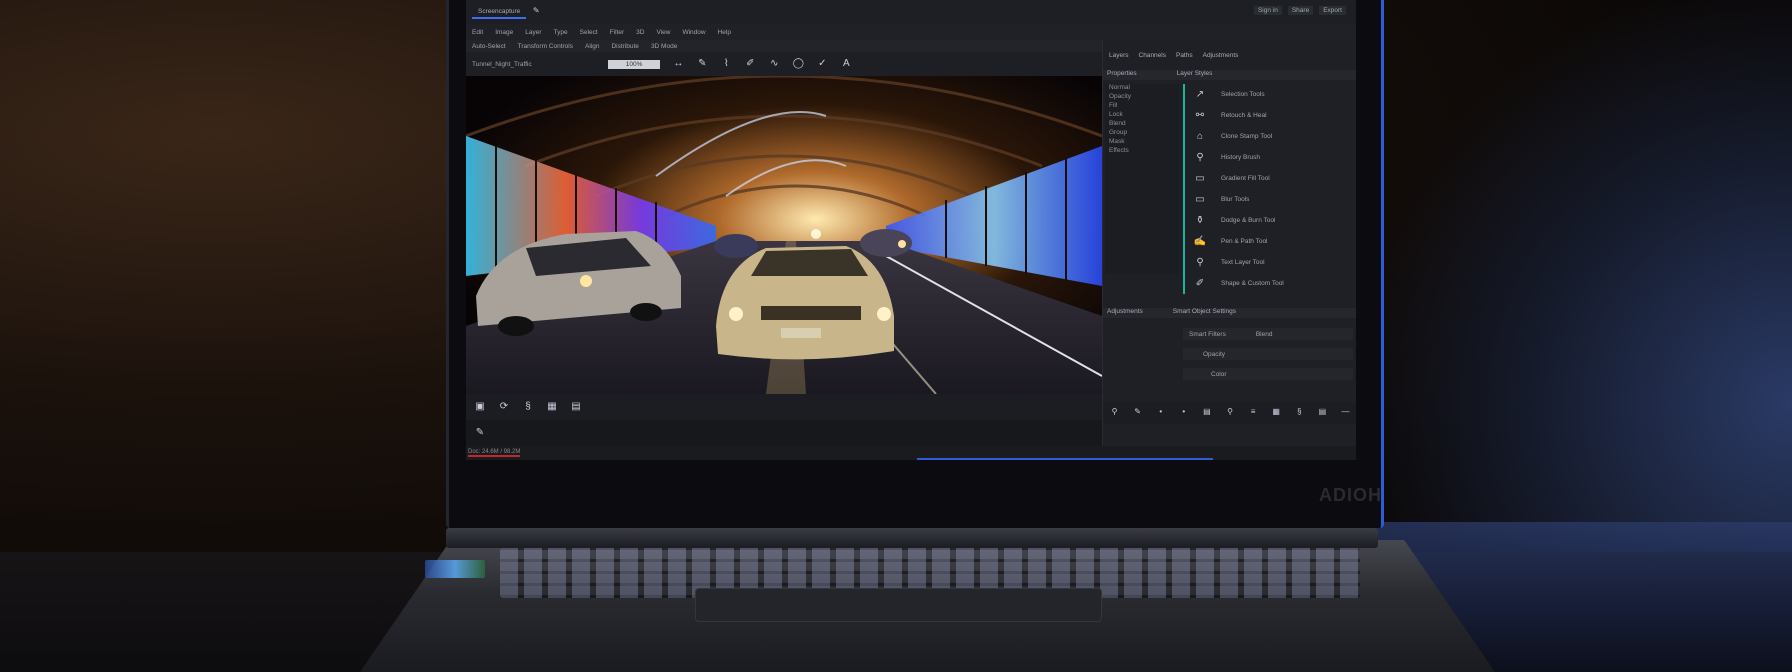  What do you see at coordinates (1142, 115) in the screenshot?
I see `list-item: Lock` at bounding box center [1142, 115].